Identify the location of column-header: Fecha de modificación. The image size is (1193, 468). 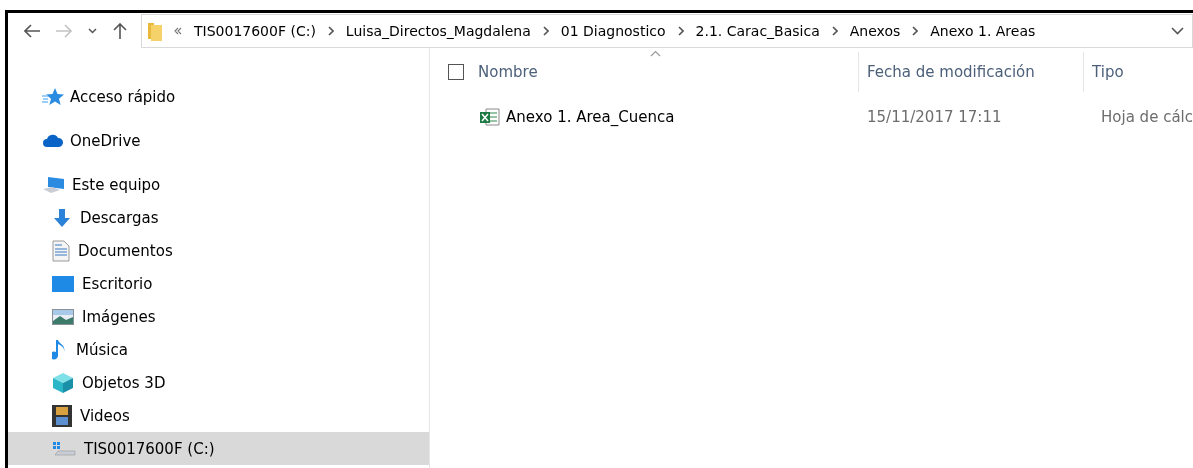
(971, 72).